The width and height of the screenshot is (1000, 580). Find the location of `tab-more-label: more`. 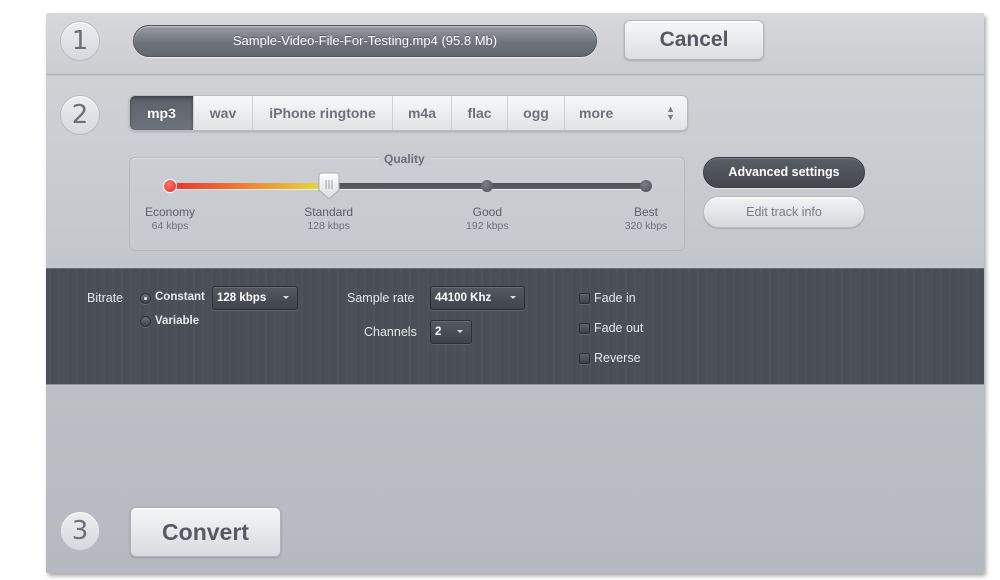

tab-more-label: more is located at coordinates (596, 113).